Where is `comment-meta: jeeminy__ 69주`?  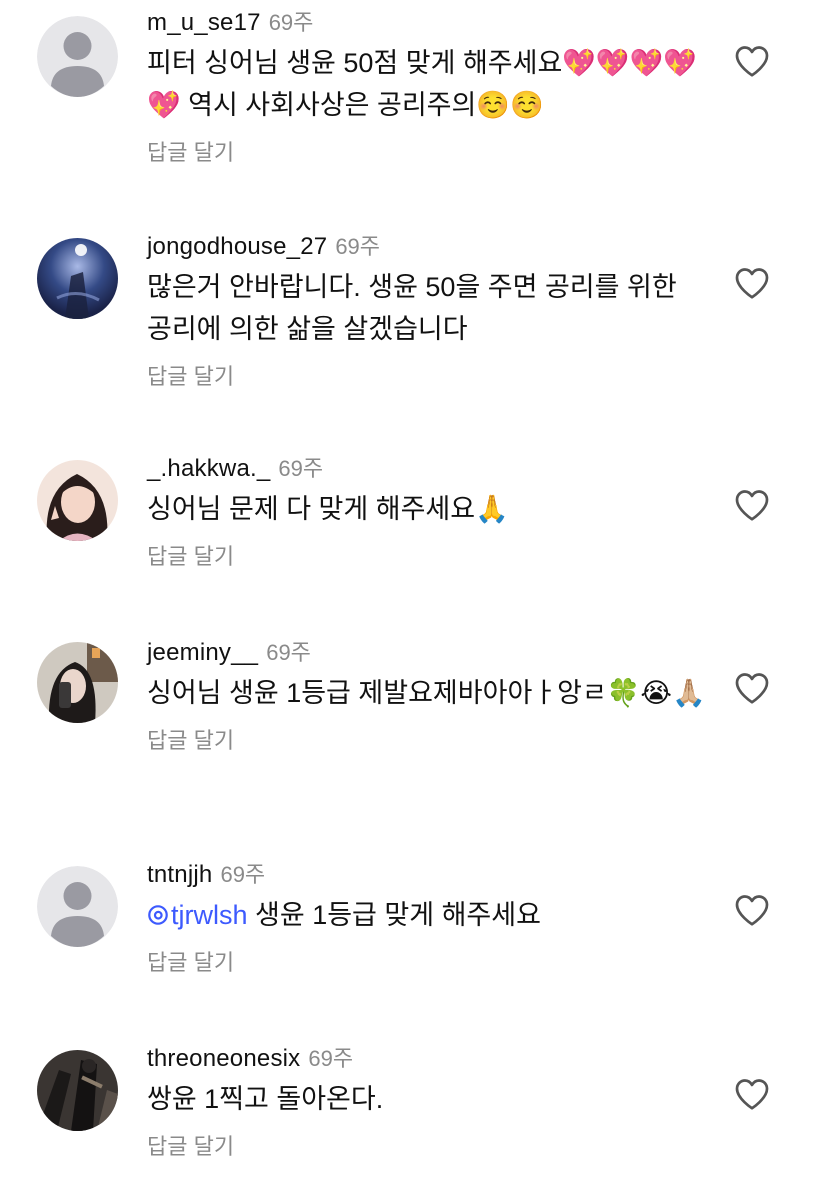
comment-meta: jeeminy__ 69주 is located at coordinates (431, 653).